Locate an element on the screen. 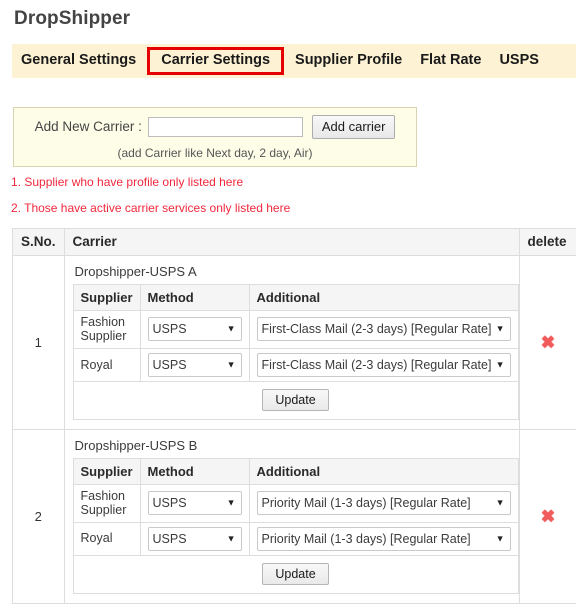 The image size is (576, 604). add-new-carrier-label: Add New Carrier : is located at coordinates (91, 126).